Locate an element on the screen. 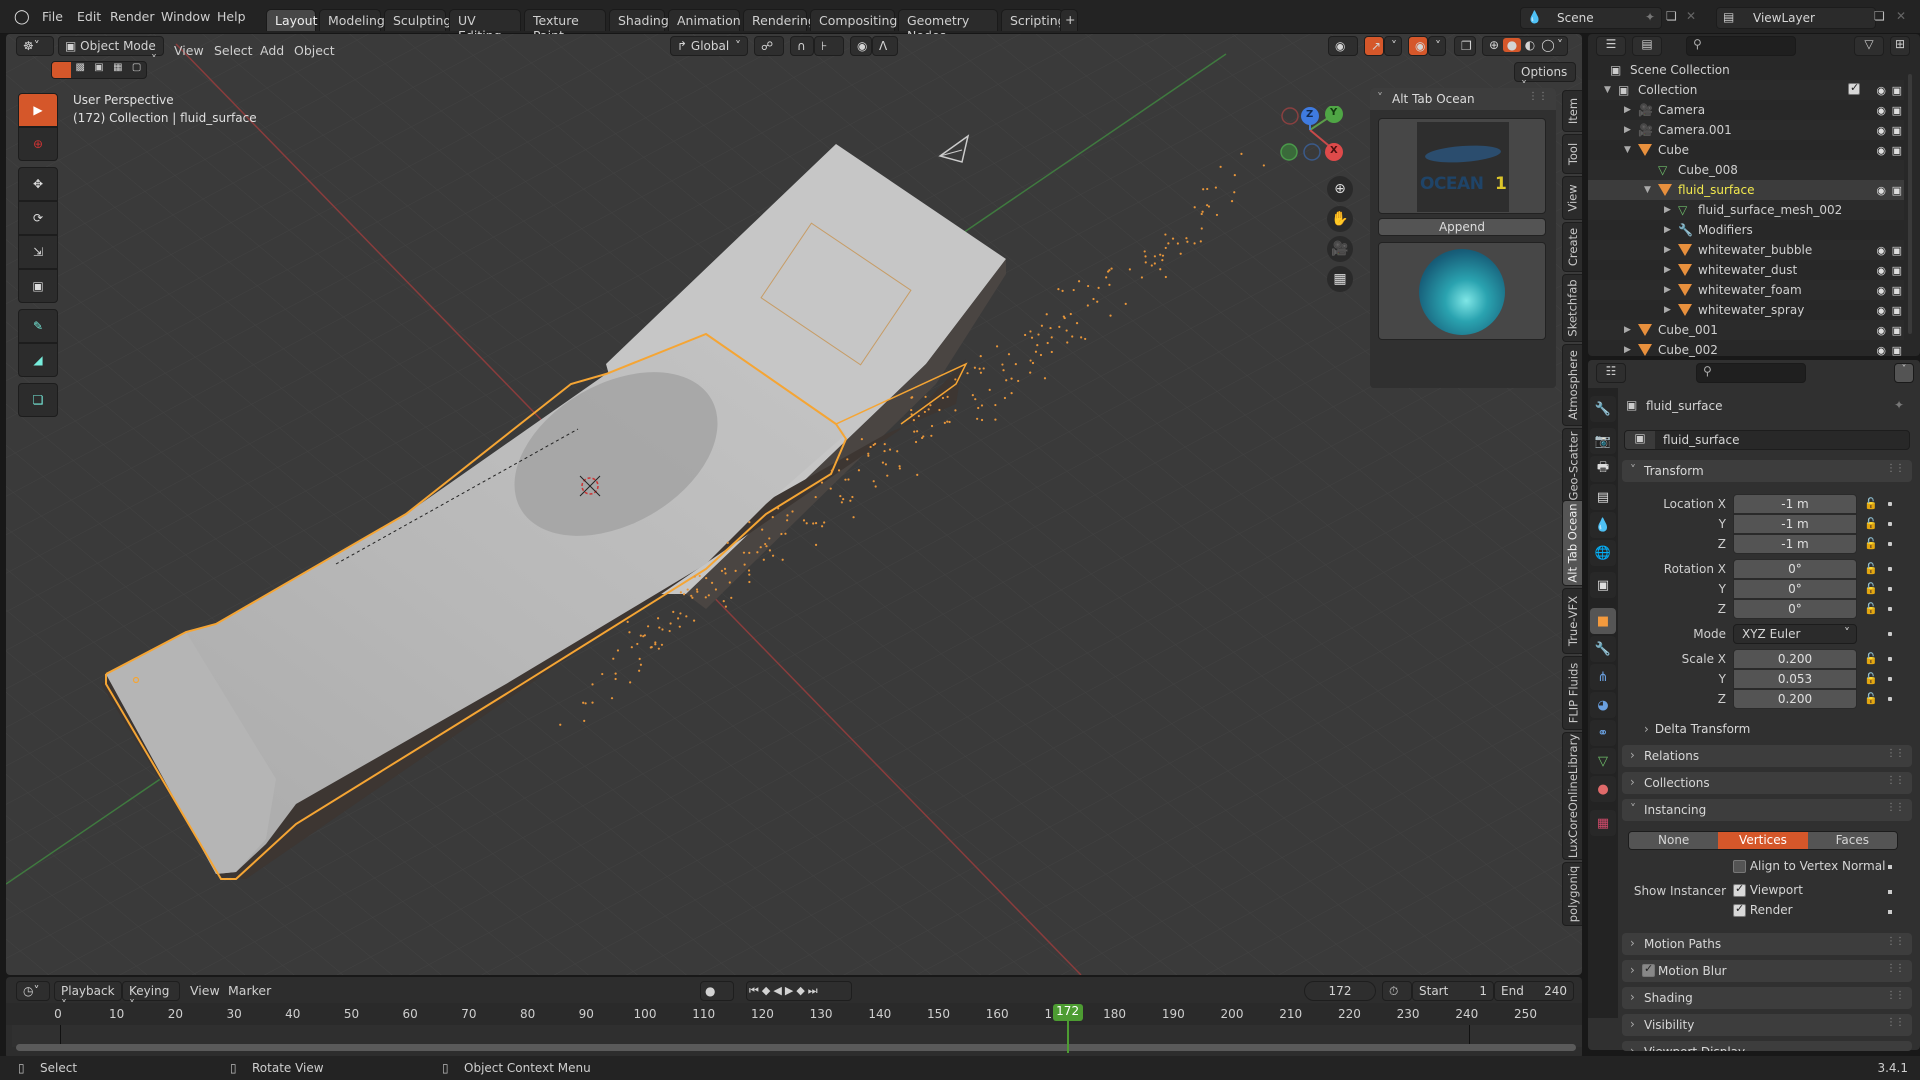 This screenshot has width=1920, height=1080. visibility-panel-header: › Visibility ⋮⋮ is located at coordinates (1767, 1025).